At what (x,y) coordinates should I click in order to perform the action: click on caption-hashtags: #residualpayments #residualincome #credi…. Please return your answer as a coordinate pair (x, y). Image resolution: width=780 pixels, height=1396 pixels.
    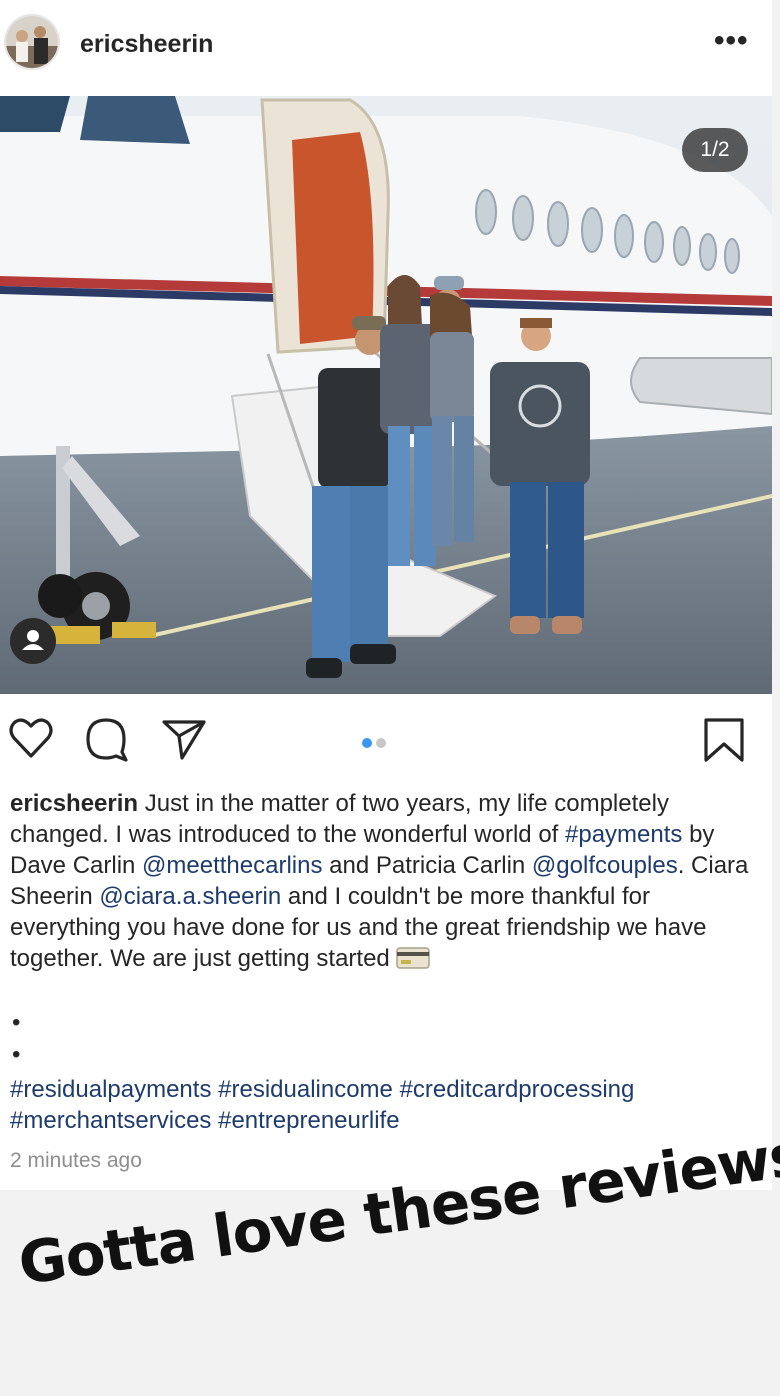
    Looking at the image, I should click on (390, 1105).